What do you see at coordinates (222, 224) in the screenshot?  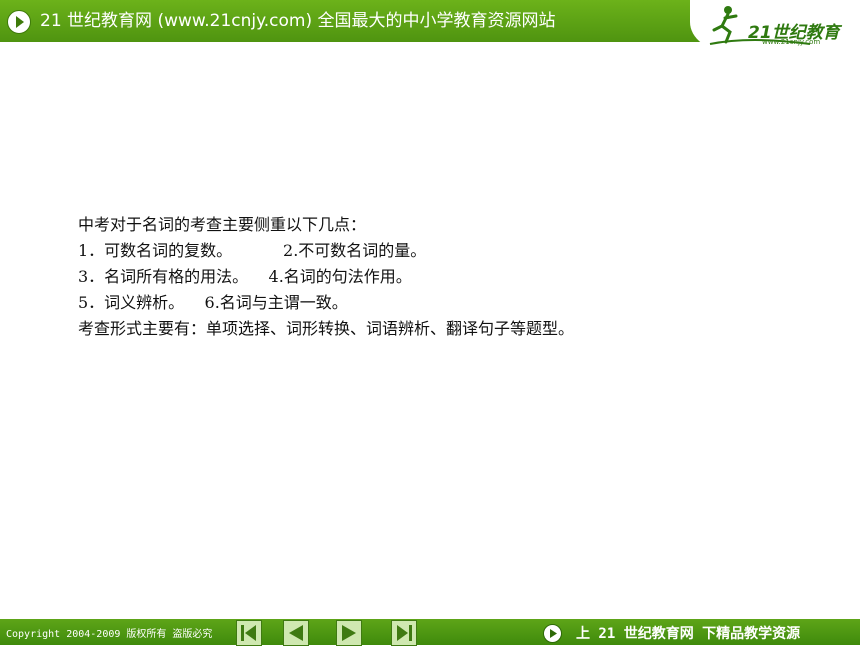 I see `content-line: 中考对于名词的考查主要侧重以下几点：` at bounding box center [222, 224].